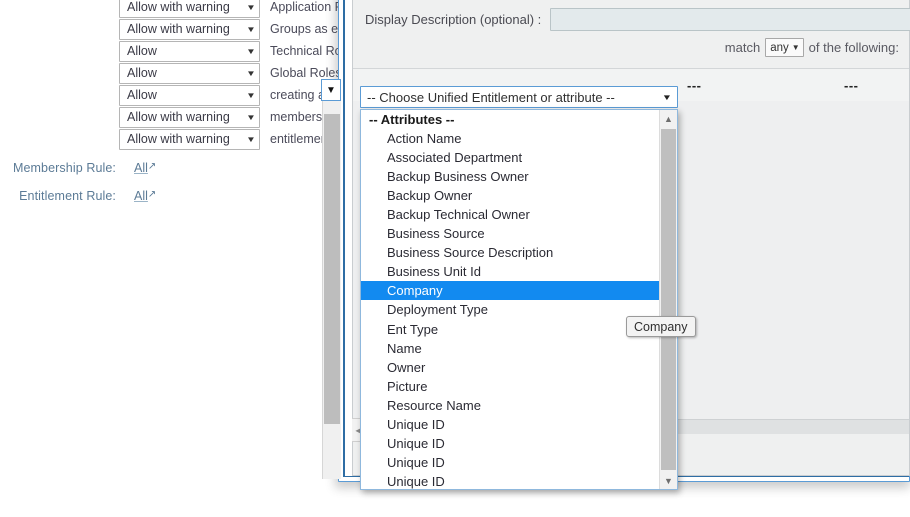  I want to click on match-select-value: any, so click(779, 47).